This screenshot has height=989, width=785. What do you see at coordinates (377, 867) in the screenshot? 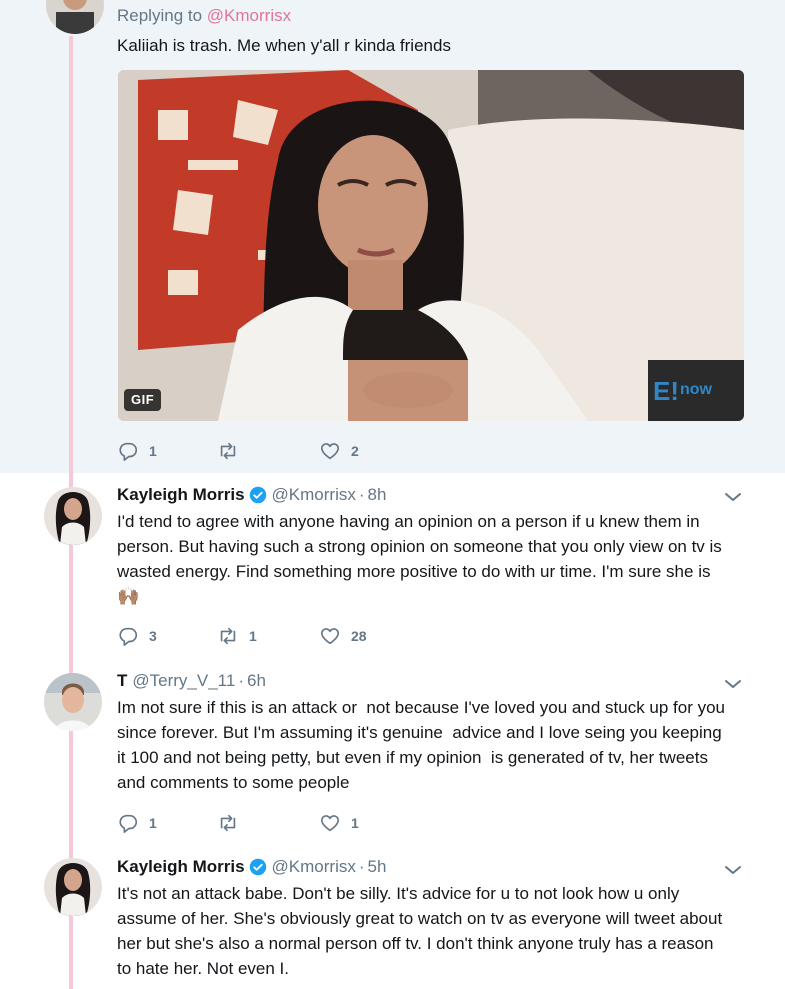
I see `timestamp: 5h` at bounding box center [377, 867].